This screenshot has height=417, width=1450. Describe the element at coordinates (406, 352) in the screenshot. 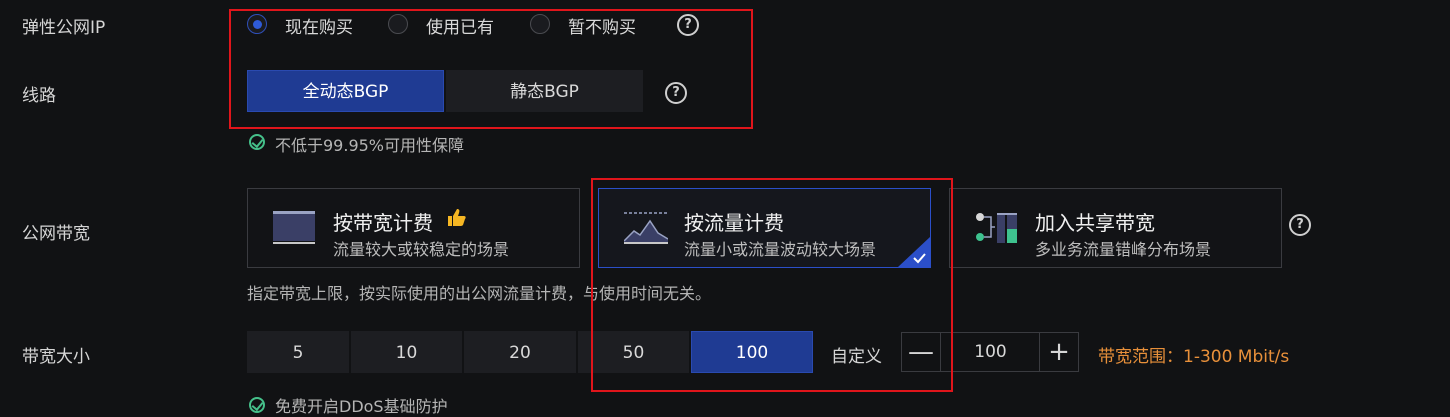

I see `size-option-10: 10` at that location.